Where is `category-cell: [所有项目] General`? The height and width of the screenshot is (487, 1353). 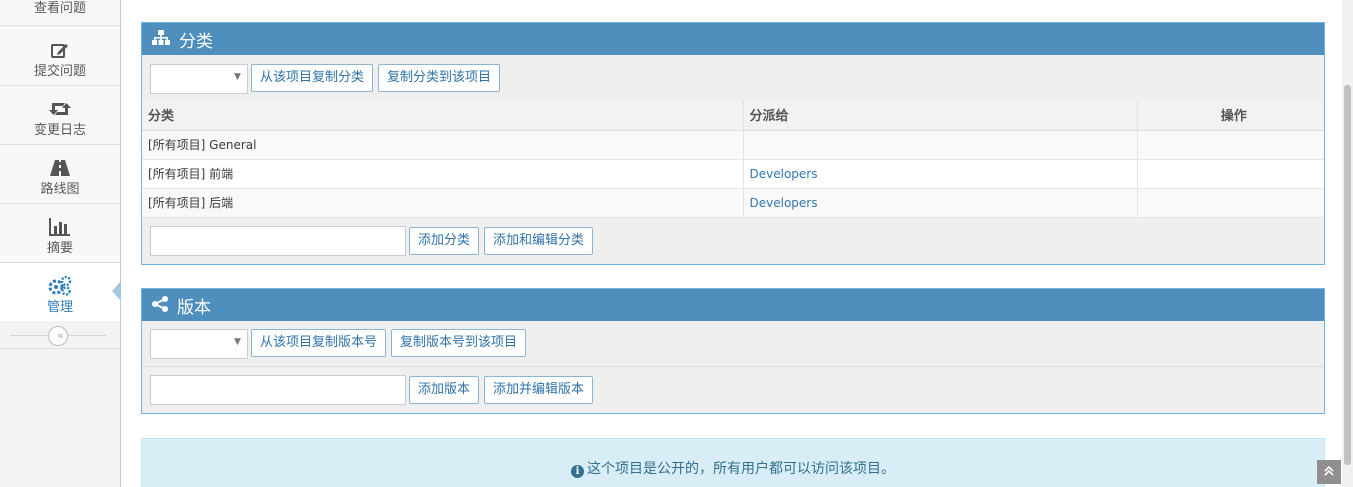
category-cell: [所有项目] General is located at coordinates (443, 145).